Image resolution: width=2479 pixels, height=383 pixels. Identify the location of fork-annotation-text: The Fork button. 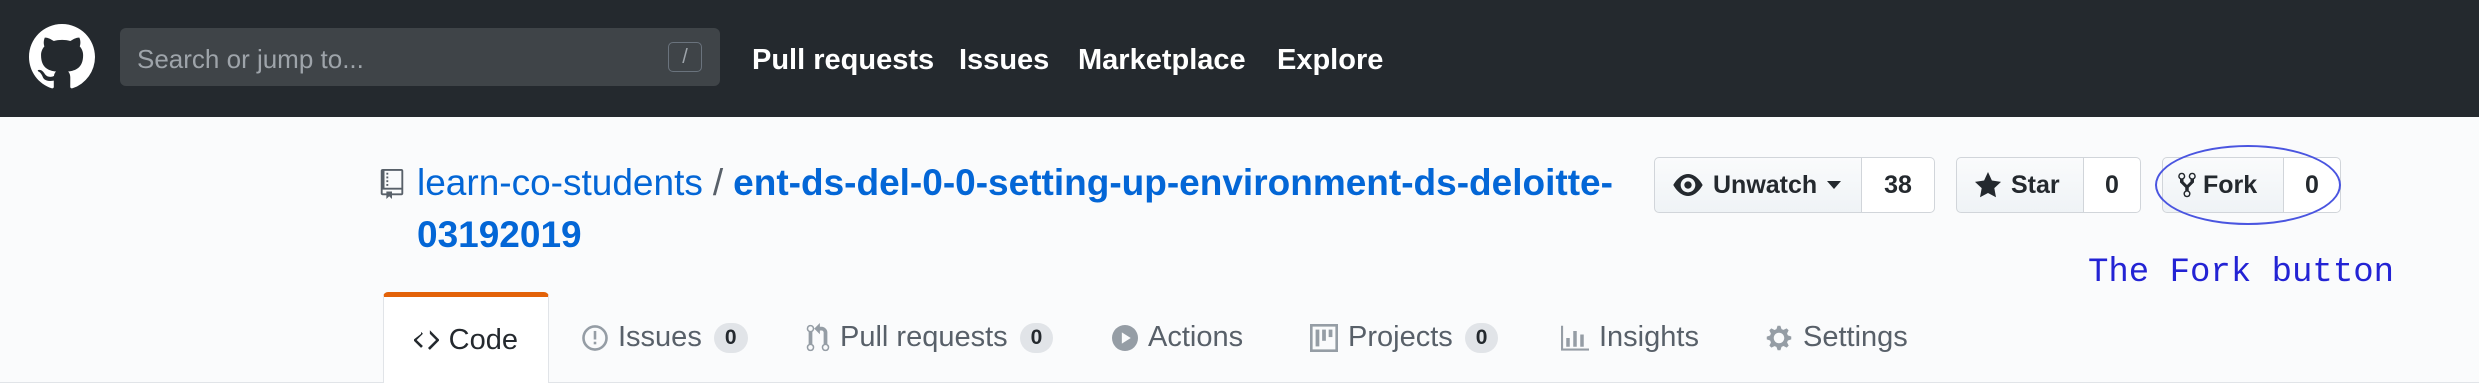
(2241, 273).